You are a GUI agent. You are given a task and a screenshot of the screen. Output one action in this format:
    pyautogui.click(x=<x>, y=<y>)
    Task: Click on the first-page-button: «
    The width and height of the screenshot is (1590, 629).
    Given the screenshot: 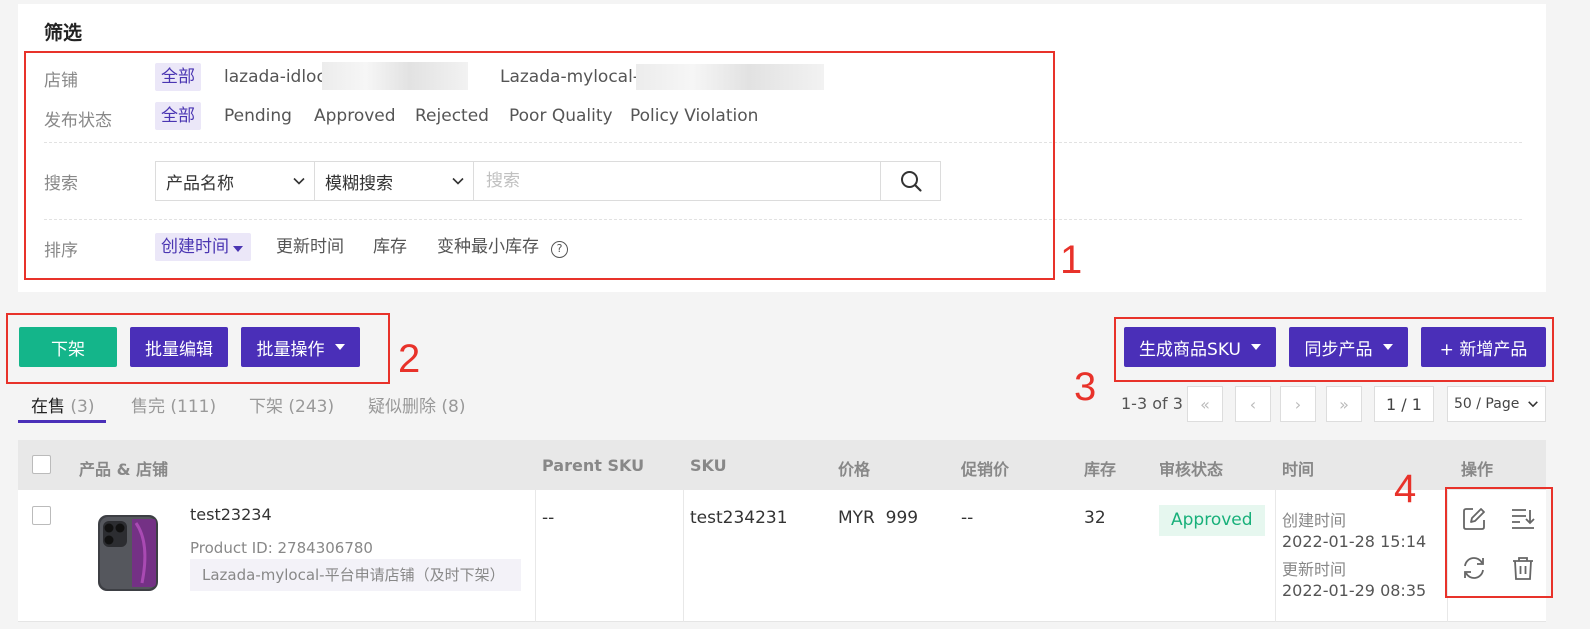 What is the action you would take?
    pyautogui.click(x=1205, y=404)
    